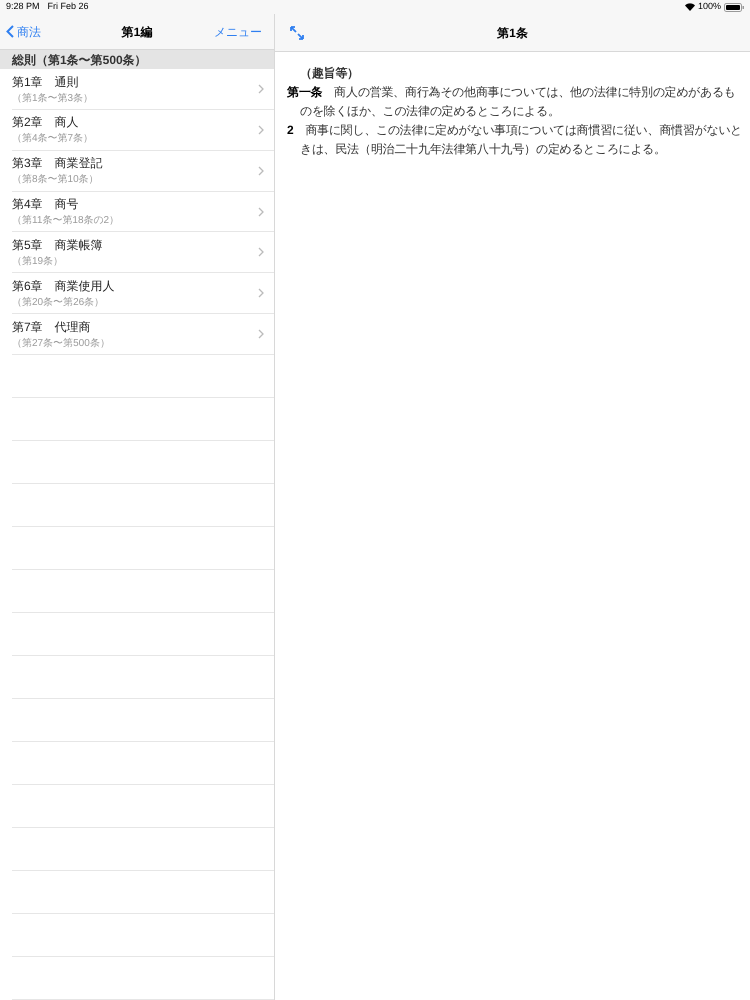  What do you see at coordinates (61, 343) in the screenshot?
I see `chapter-range: （第27条〜第500条）` at bounding box center [61, 343].